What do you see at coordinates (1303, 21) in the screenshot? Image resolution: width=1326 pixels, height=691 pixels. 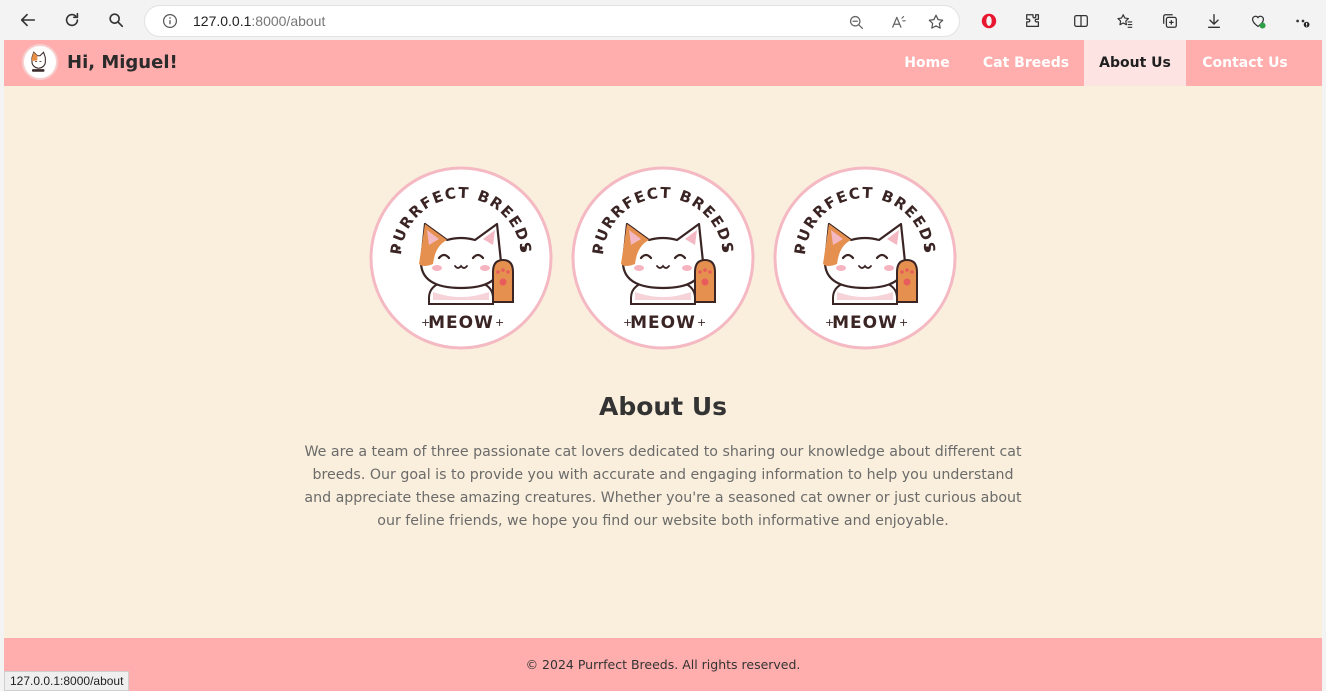 I see `more-icon` at bounding box center [1303, 21].